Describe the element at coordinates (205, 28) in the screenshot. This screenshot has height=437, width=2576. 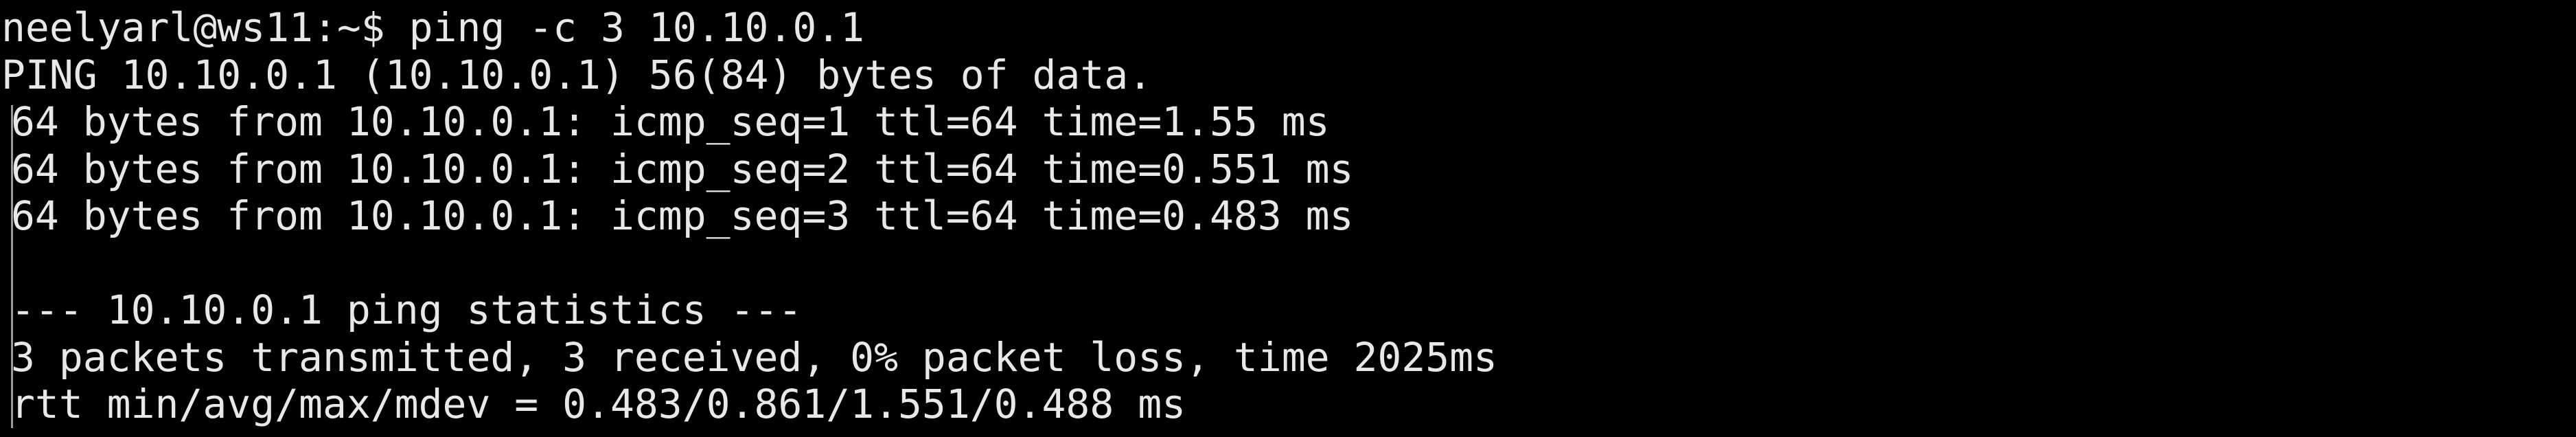
I see `shell-prompt: neelyarl@ws11:~$` at that location.